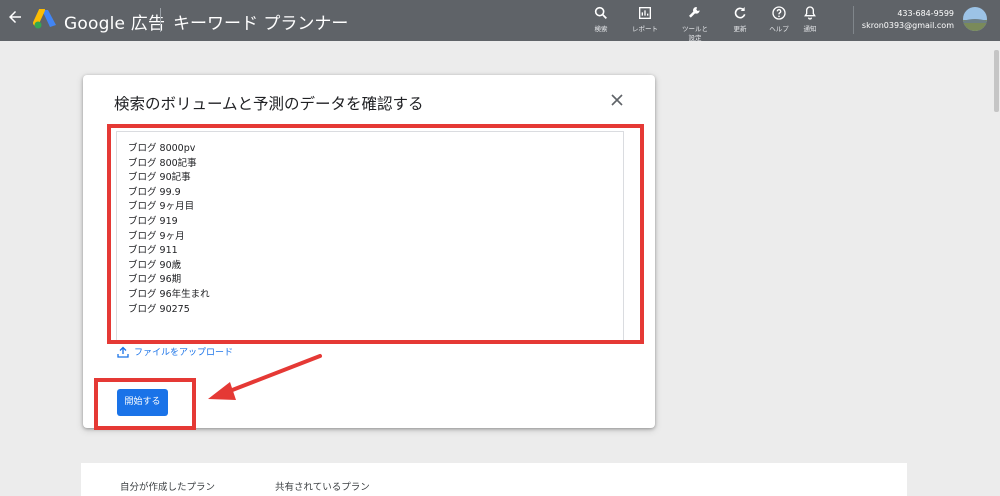  I want to click on tool-label: レポート, so click(645, 29).